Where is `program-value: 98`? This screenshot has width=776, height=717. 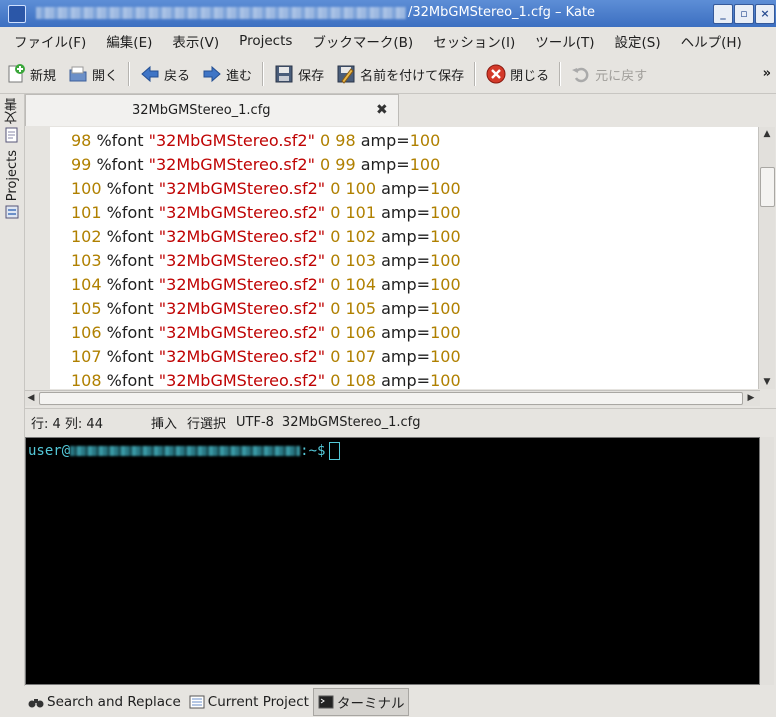 program-value: 98 is located at coordinates (345, 140).